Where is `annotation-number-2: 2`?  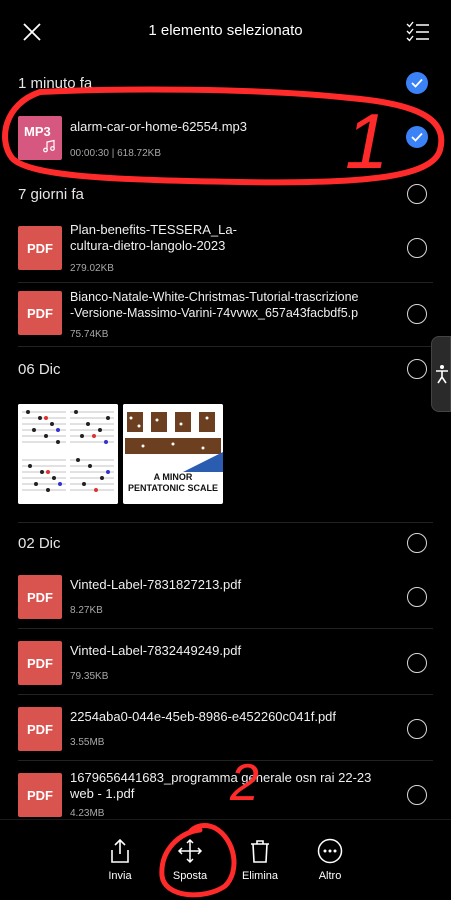
annotation-number-2: 2 is located at coordinates (244, 783).